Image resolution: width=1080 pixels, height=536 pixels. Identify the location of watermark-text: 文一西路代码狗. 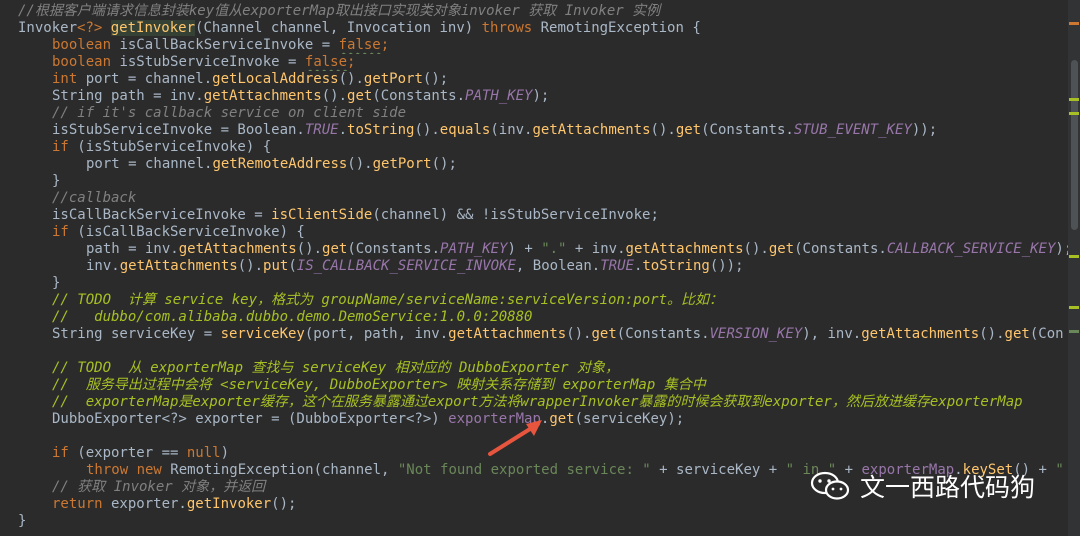
(948, 487).